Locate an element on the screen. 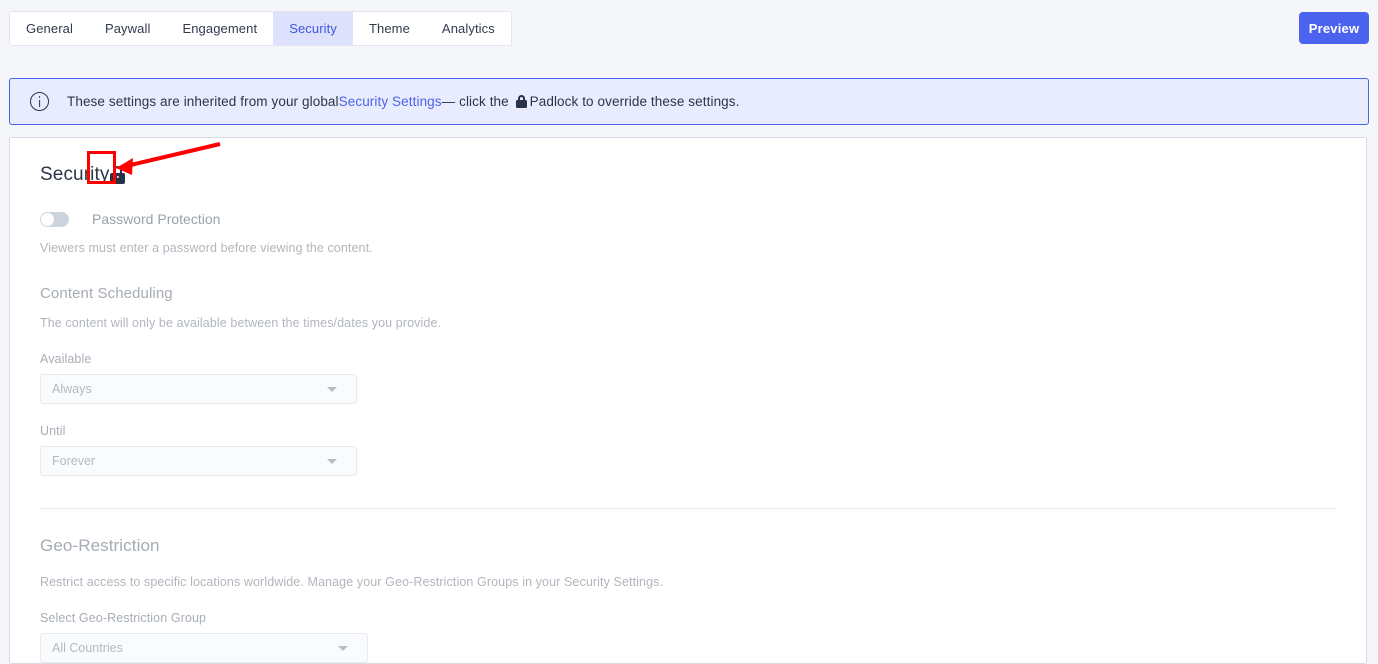 The image size is (1378, 664). tab-analytics-label: Analytics is located at coordinates (468, 28).